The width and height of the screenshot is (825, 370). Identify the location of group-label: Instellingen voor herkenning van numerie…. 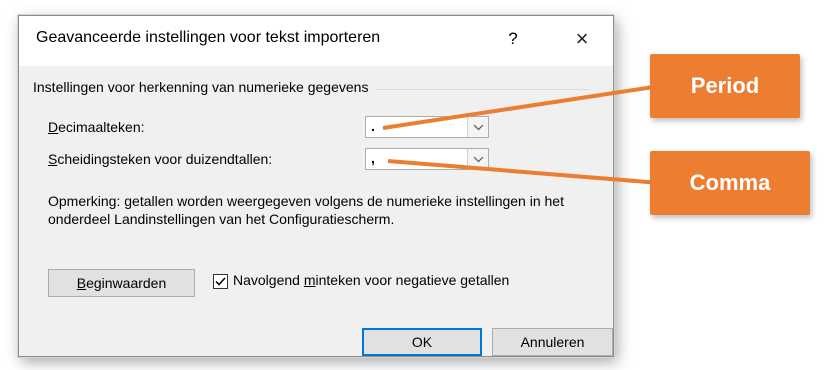
(205, 87).